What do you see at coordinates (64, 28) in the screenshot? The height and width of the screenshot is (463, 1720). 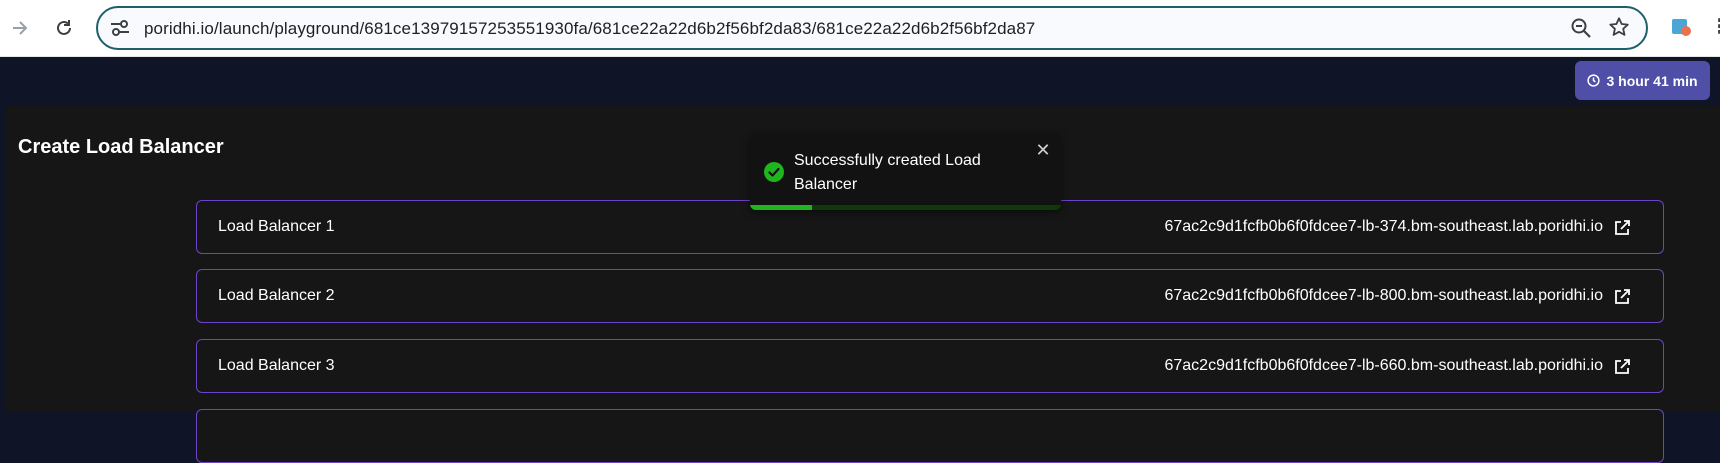 I see `reload-icon` at bounding box center [64, 28].